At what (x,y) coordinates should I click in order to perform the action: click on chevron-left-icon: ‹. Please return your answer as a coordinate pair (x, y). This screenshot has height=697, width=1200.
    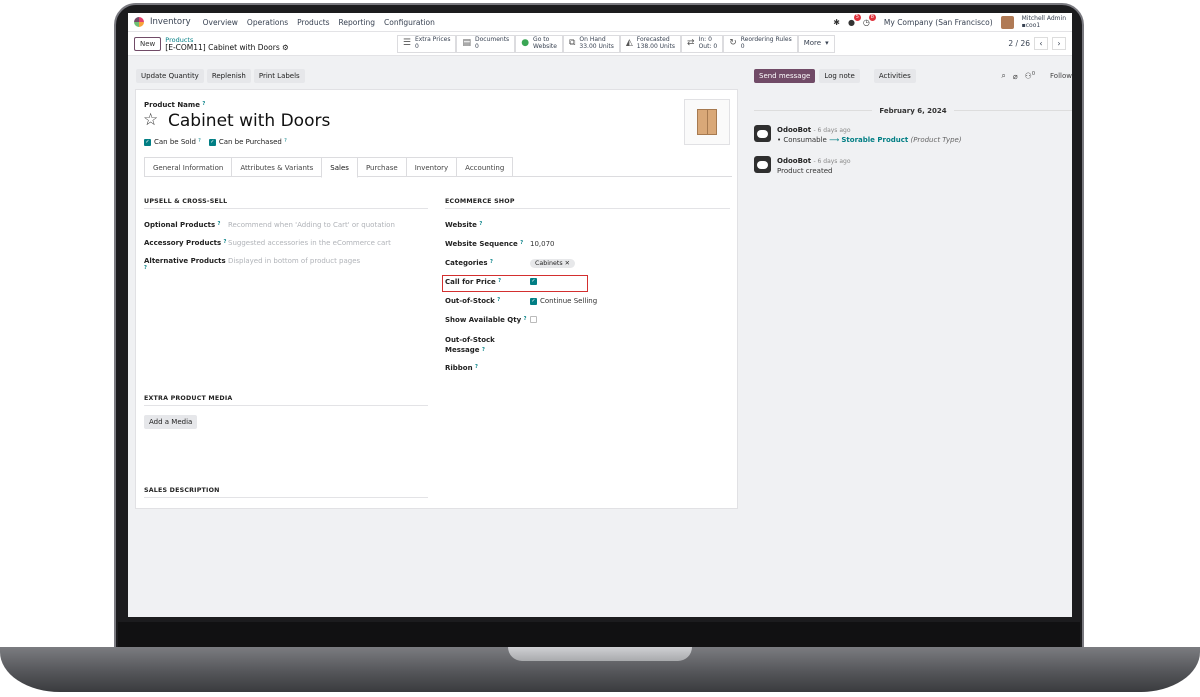
    Looking at the image, I should click on (1041, 43).